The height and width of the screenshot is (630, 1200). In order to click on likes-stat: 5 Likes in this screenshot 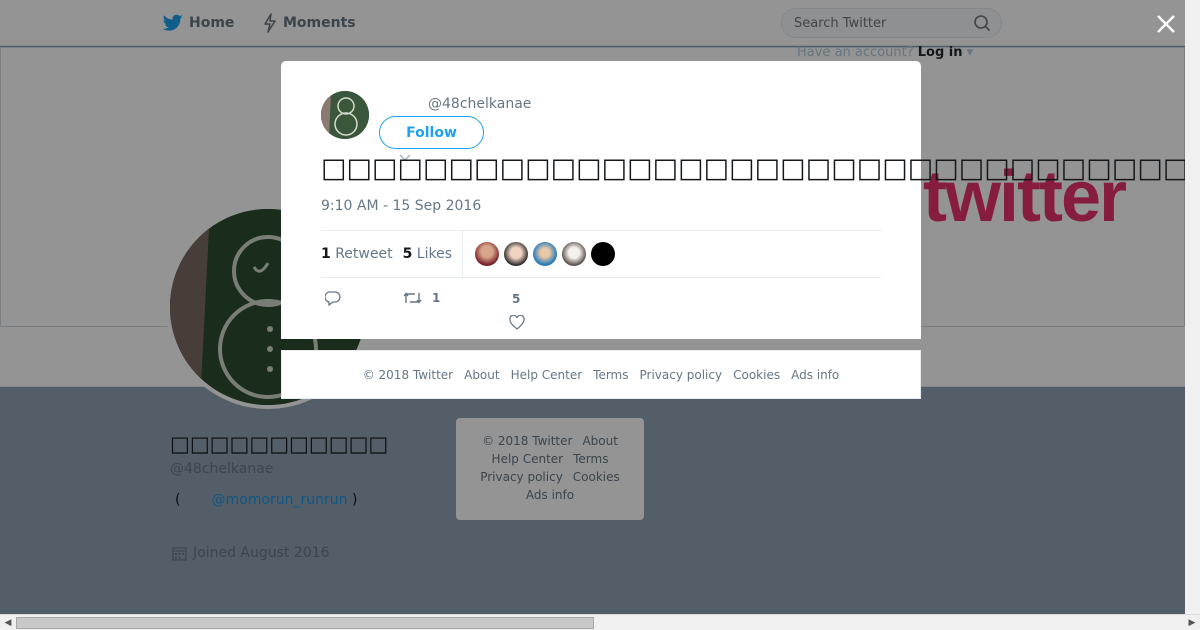, I will do `click(427, 254)`.